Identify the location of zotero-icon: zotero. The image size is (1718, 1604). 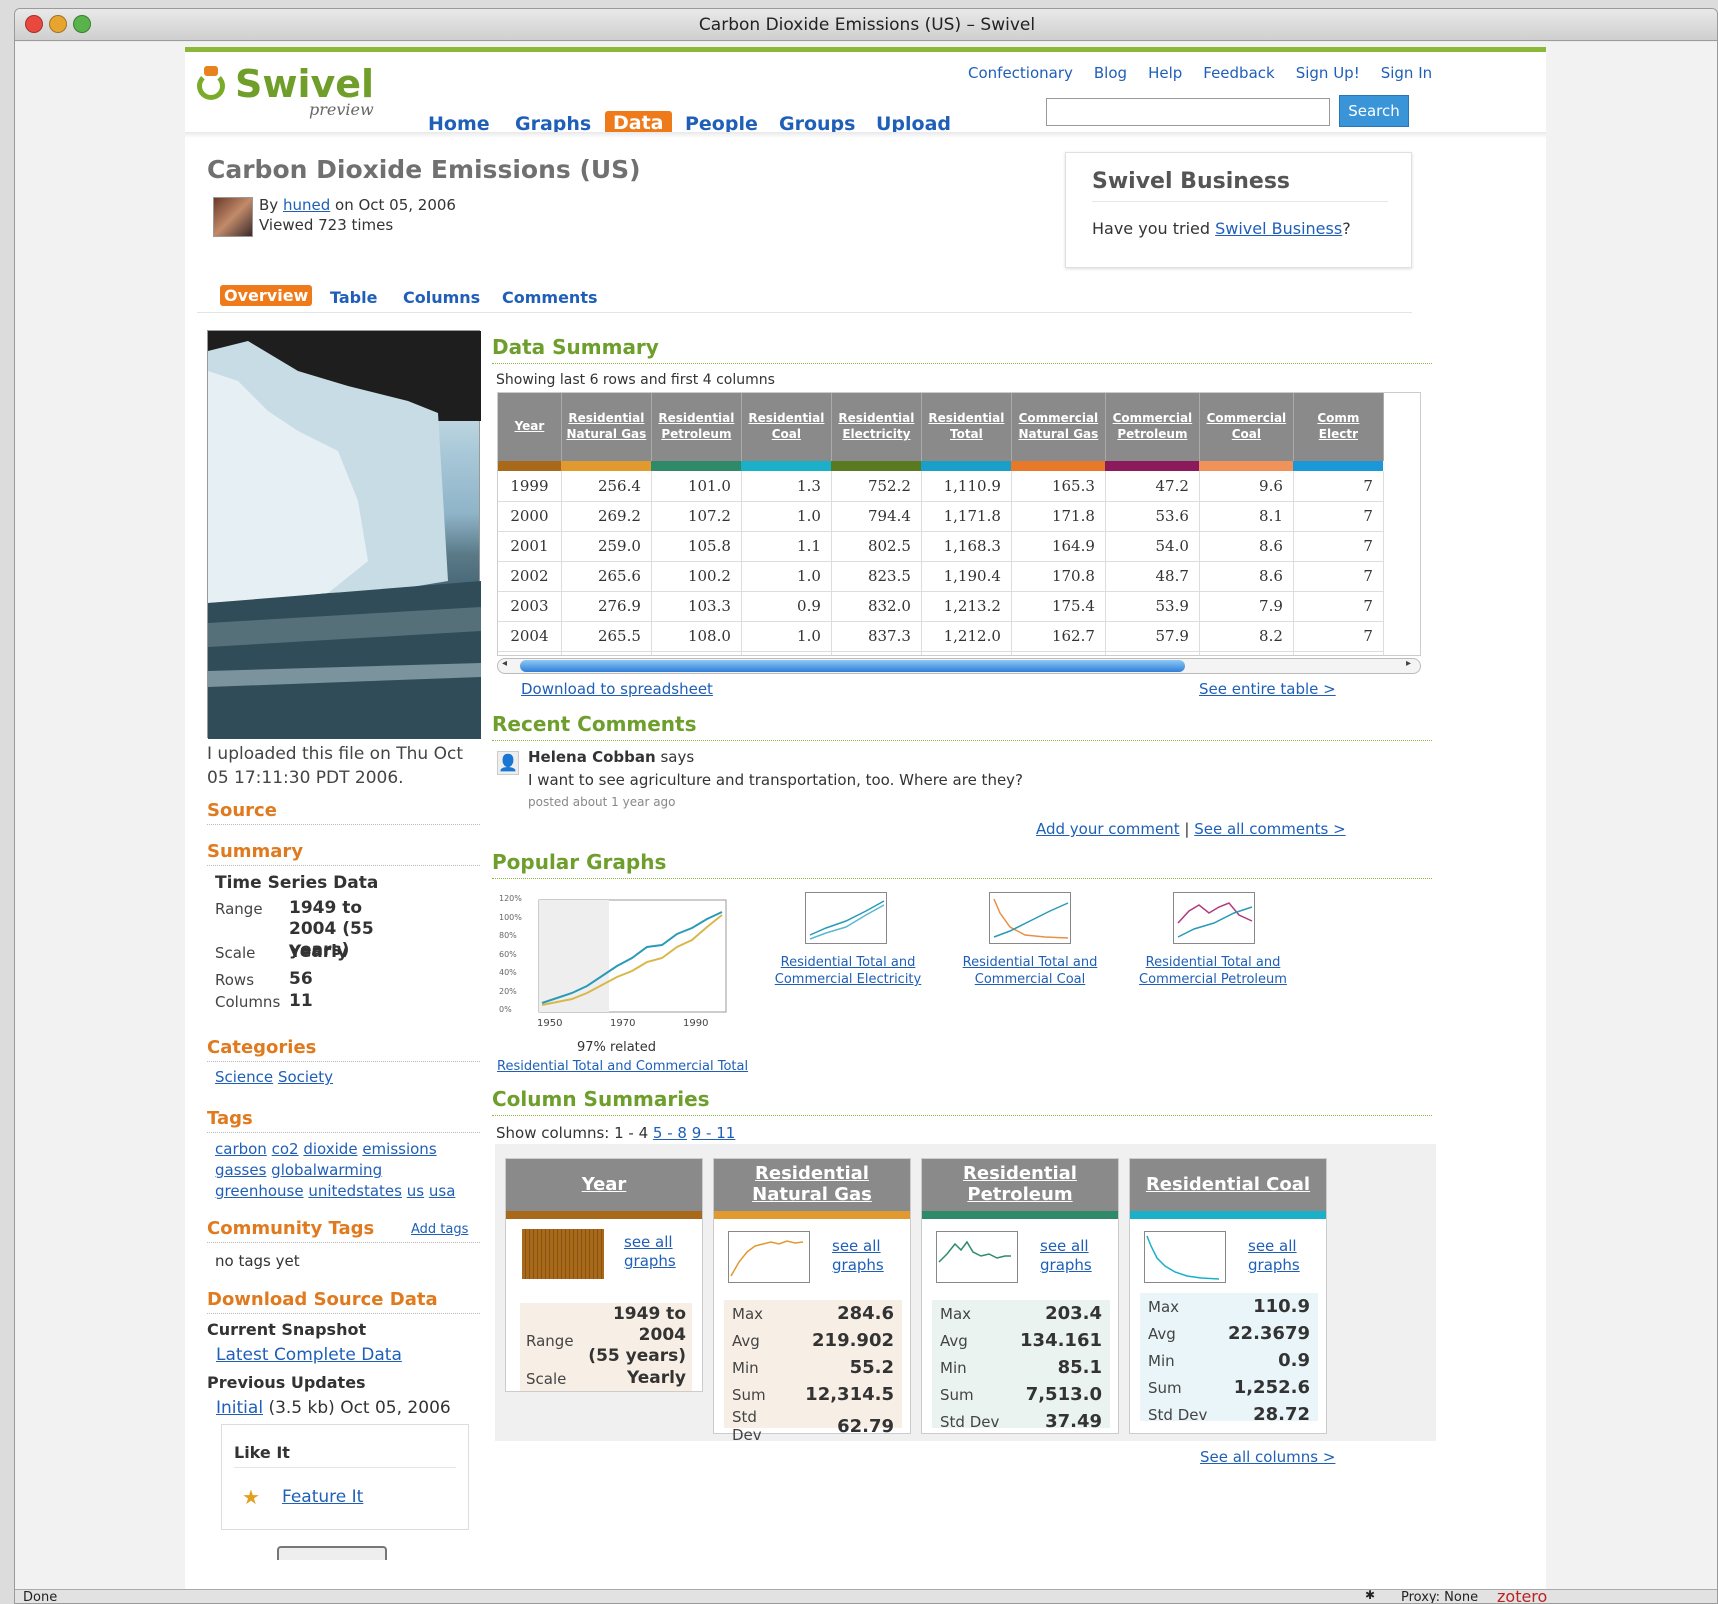
(1522, 1595).